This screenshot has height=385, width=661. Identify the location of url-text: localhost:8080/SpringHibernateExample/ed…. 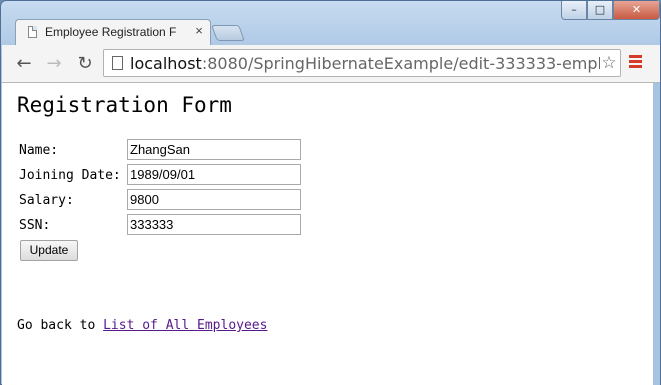
(365, 64).